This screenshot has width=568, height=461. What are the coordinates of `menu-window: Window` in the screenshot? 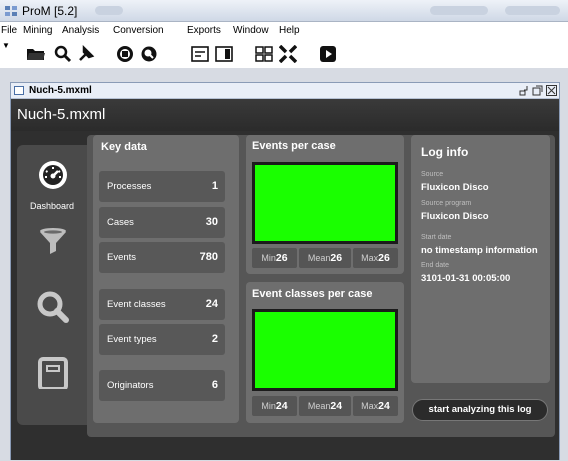 It's located at (251, 30).